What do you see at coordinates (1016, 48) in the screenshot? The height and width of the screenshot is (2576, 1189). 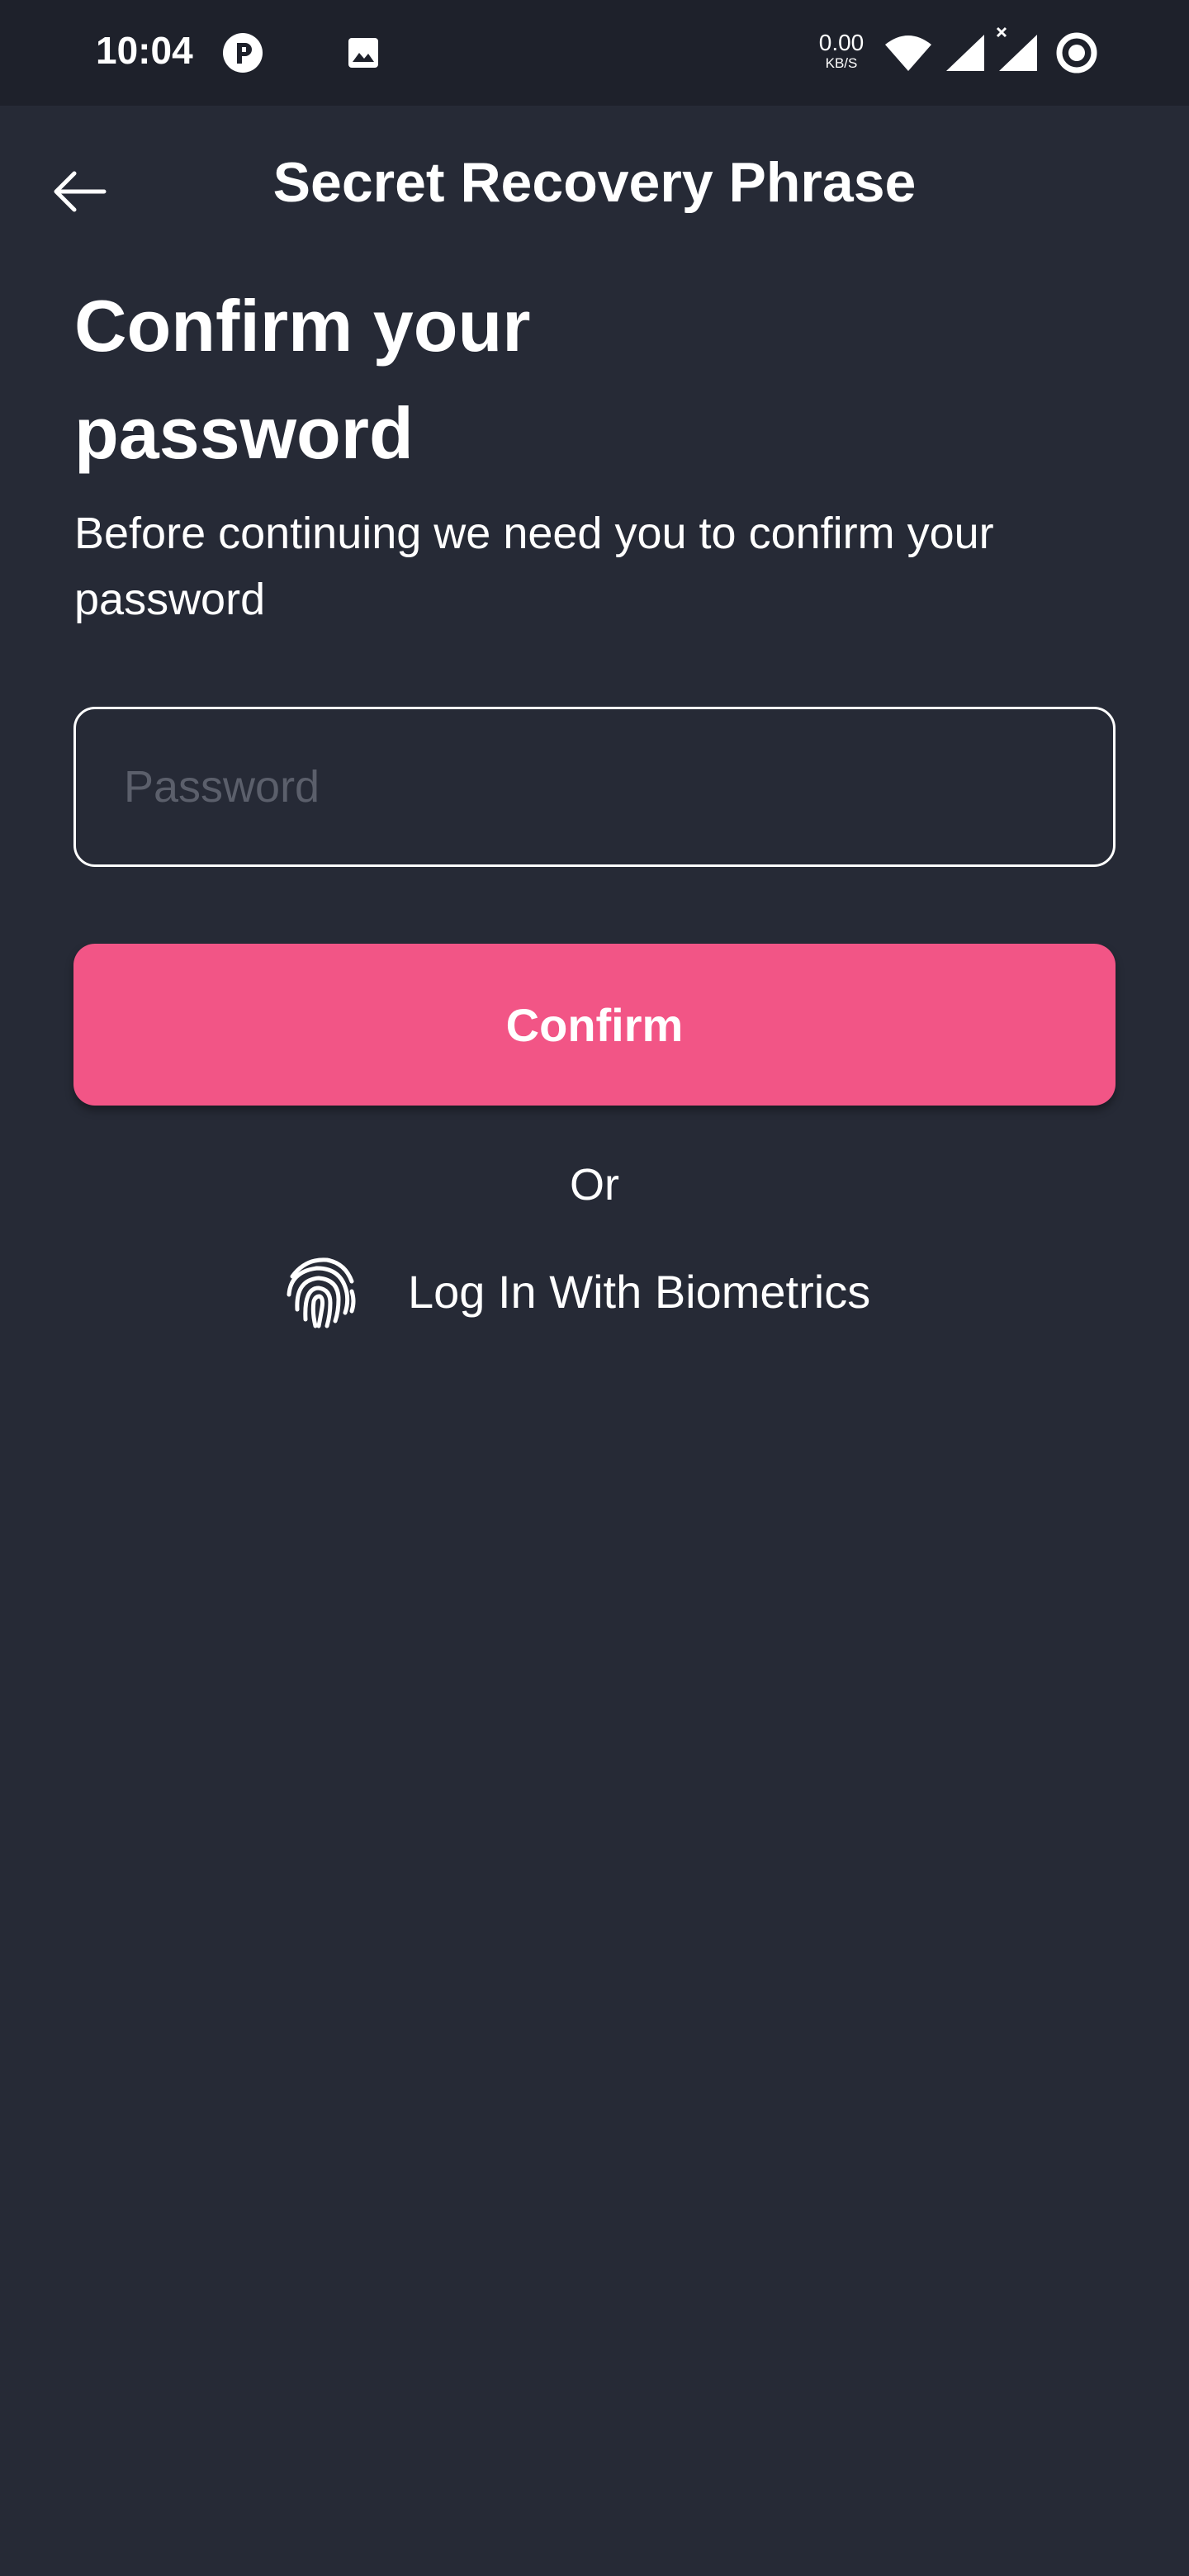 I see `signal-no-service-icon` at bounding box center [1016, 48].